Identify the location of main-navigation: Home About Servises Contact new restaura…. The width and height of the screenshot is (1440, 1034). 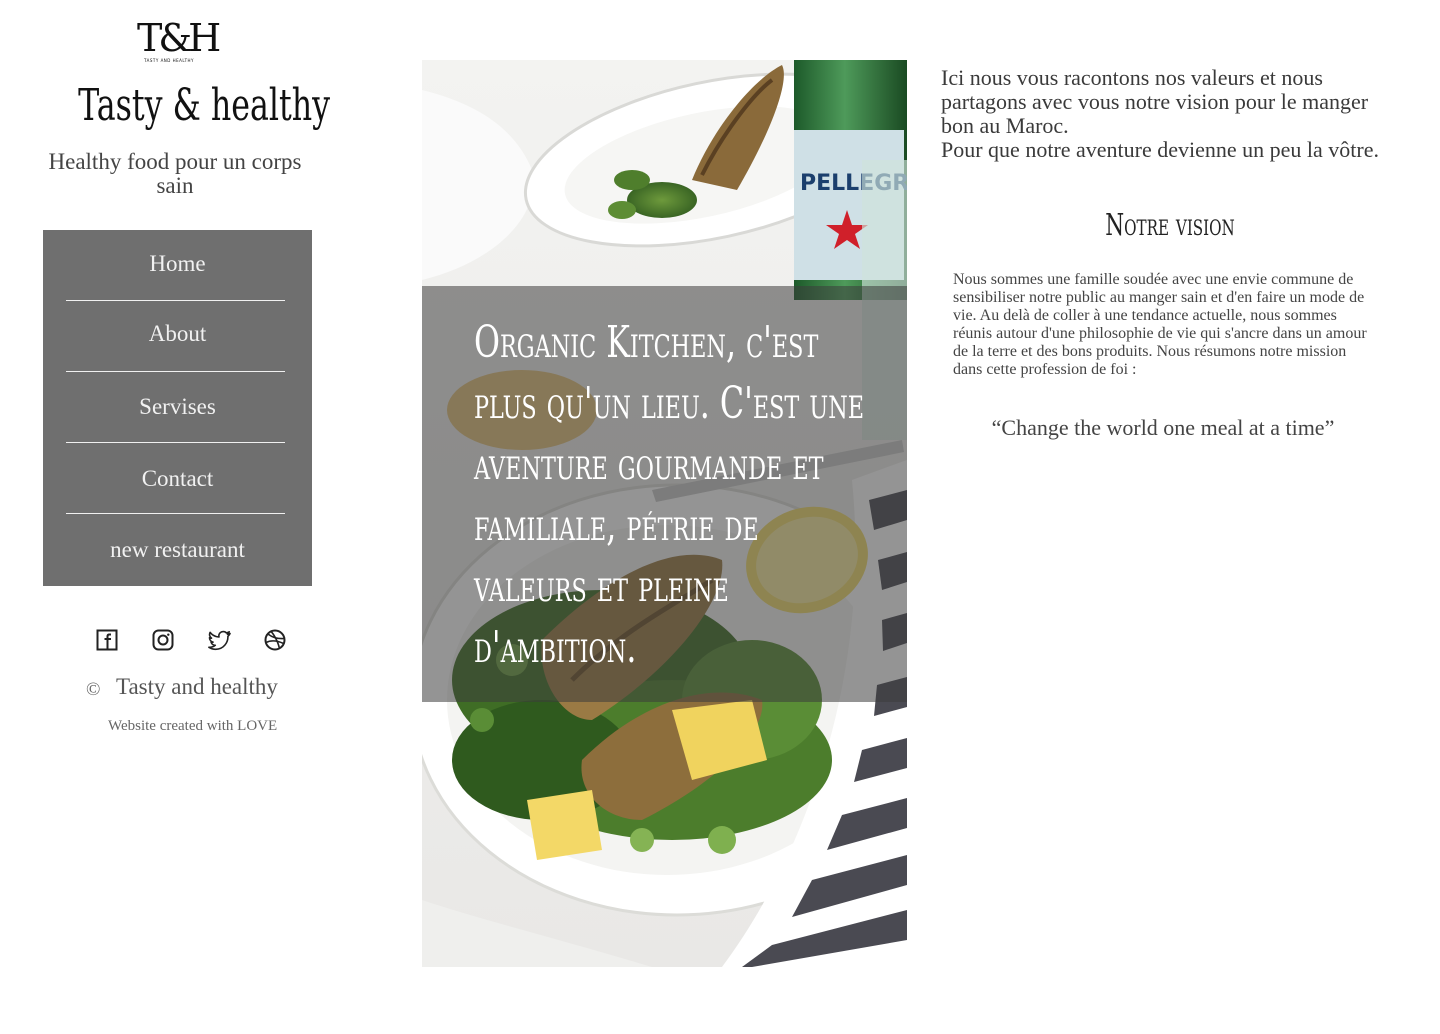
(177, 408).